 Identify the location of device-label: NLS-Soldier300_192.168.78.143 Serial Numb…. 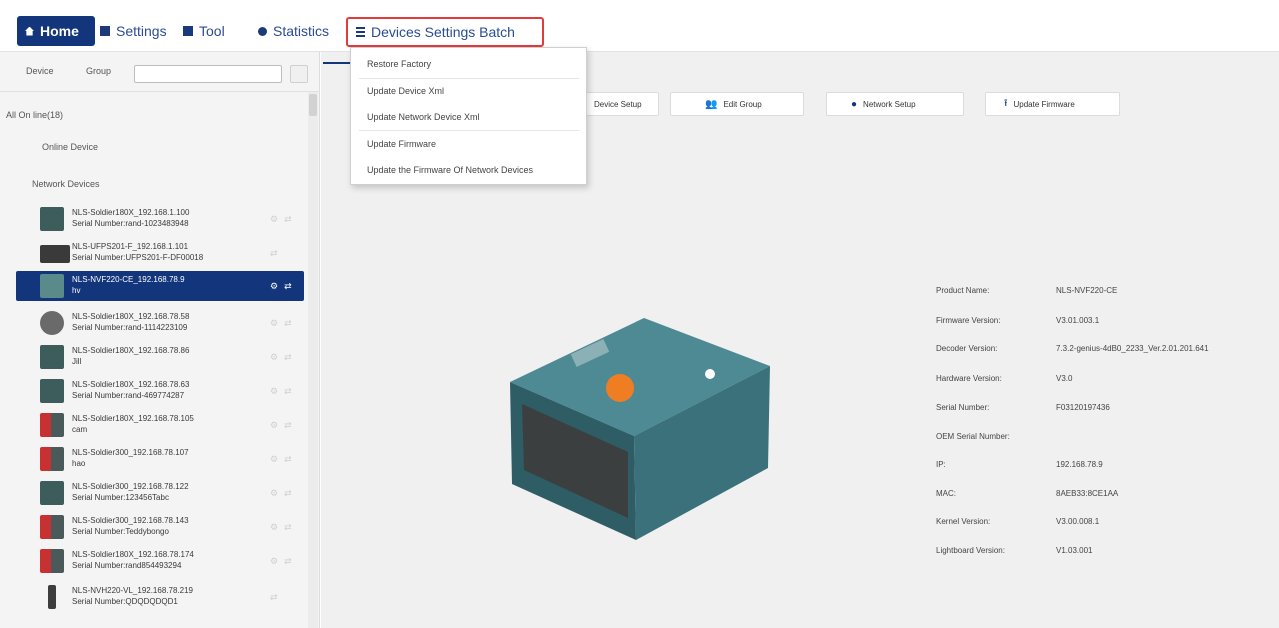
(162, 526).